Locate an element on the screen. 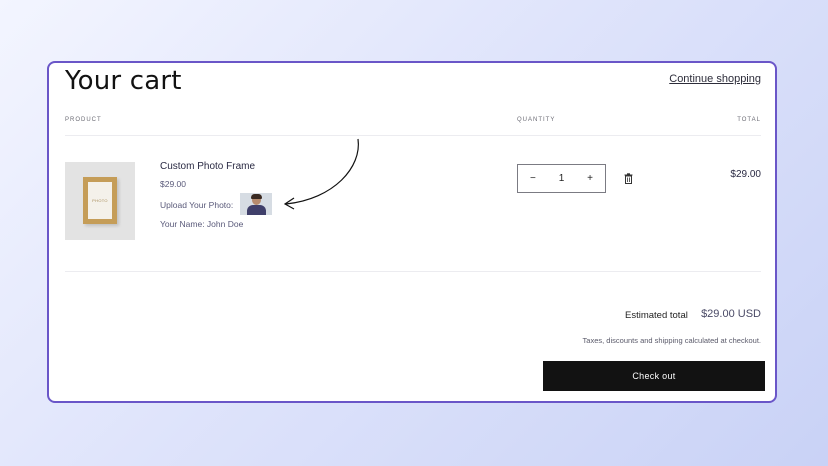  upload-photo-label: Upload Your Photo: is located at coordinates (197, 205).